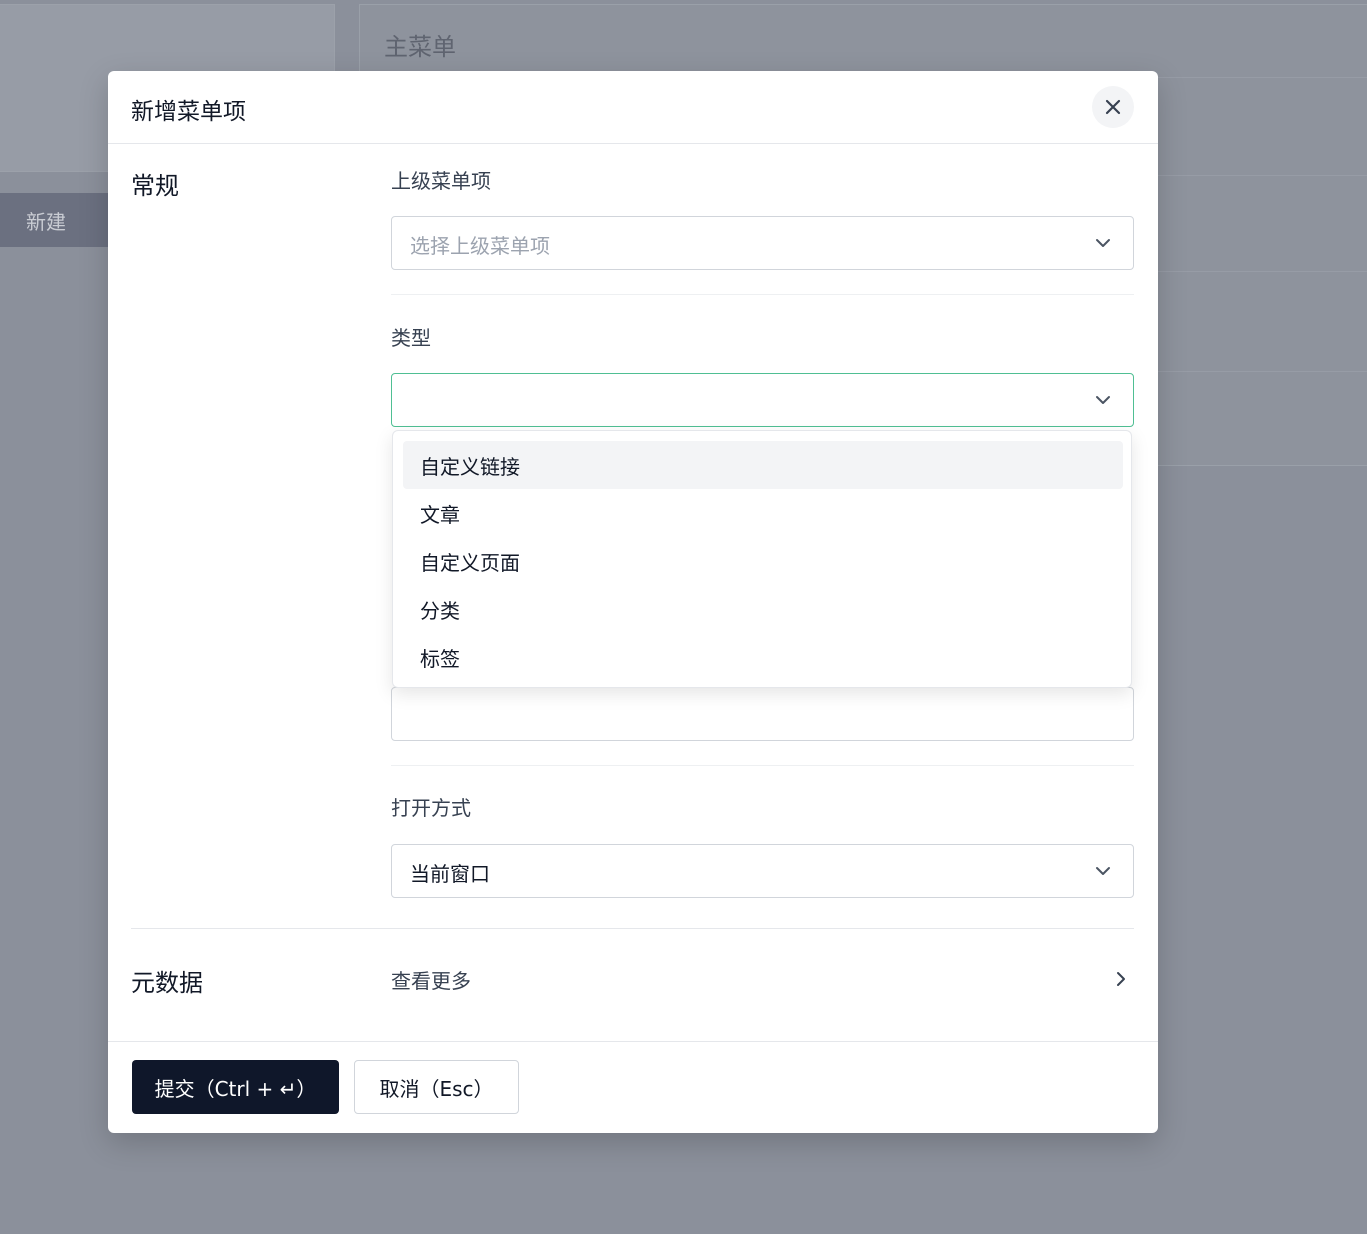  Describe the element at coordinates (762, 979) in the screenshot. I see `view-more-link: 查看更多` at that location.